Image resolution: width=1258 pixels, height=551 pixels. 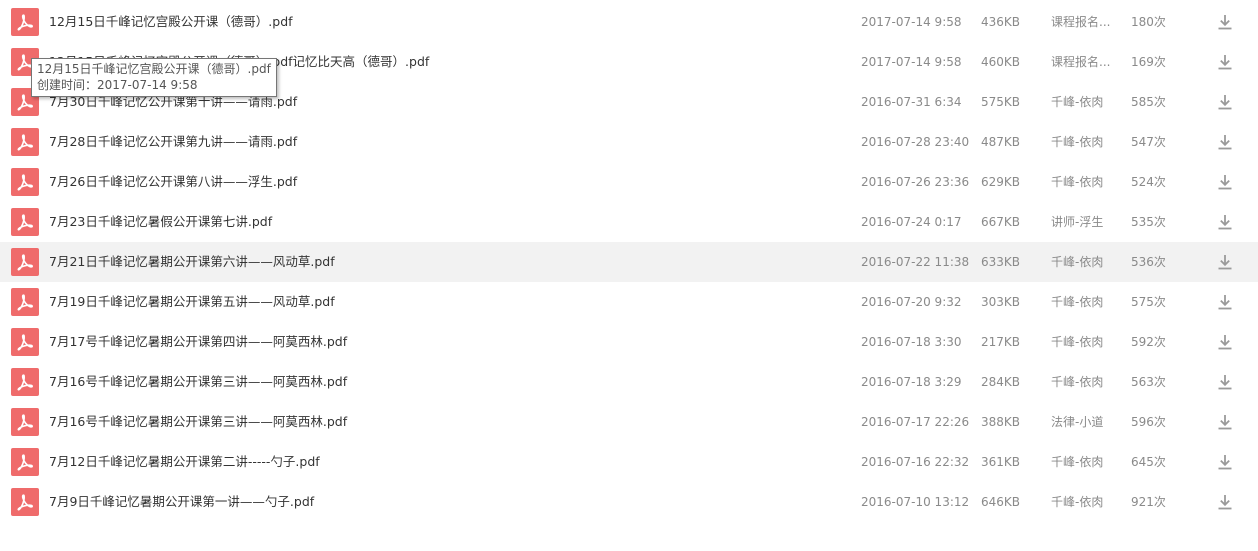 What do you see at coordinates (1001, 302) in the screenshot?
I see `file-size: 303KB` at bounding box center [1001, 302].